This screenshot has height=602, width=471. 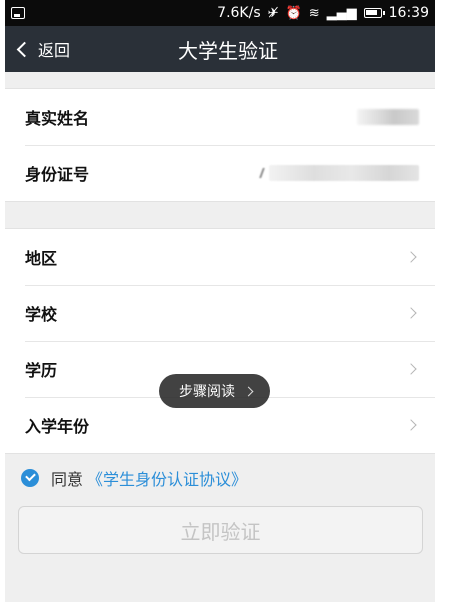 What do you see at coordinates (57, 174) in the screenshot?
I see `id-number-label: 身份证号` at bounding box center [57, 174].